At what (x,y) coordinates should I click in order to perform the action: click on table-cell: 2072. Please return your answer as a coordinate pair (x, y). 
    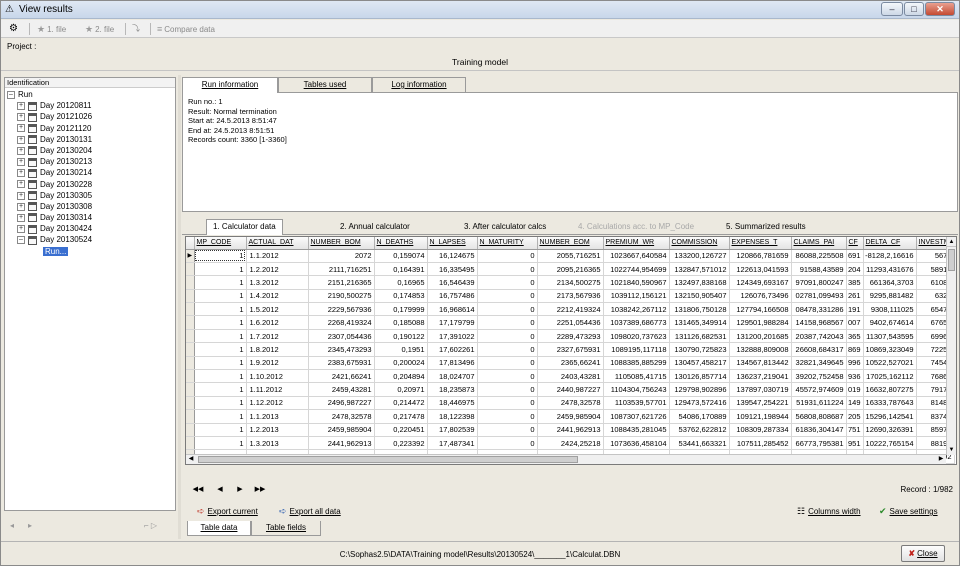
    Looking at the image, I should click on (341, 256).